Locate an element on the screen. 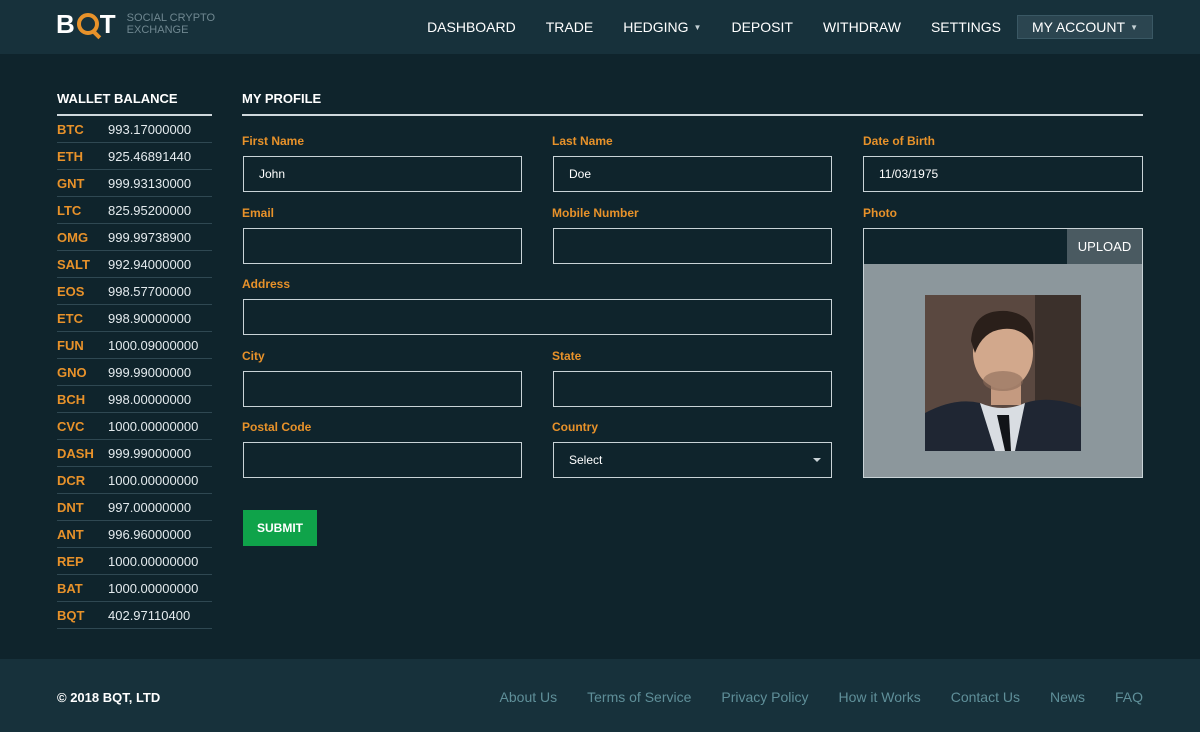 This screenshot has width=1200, height=732. wallet-amount: 999.93130000 is located at coordinates (150, 183).